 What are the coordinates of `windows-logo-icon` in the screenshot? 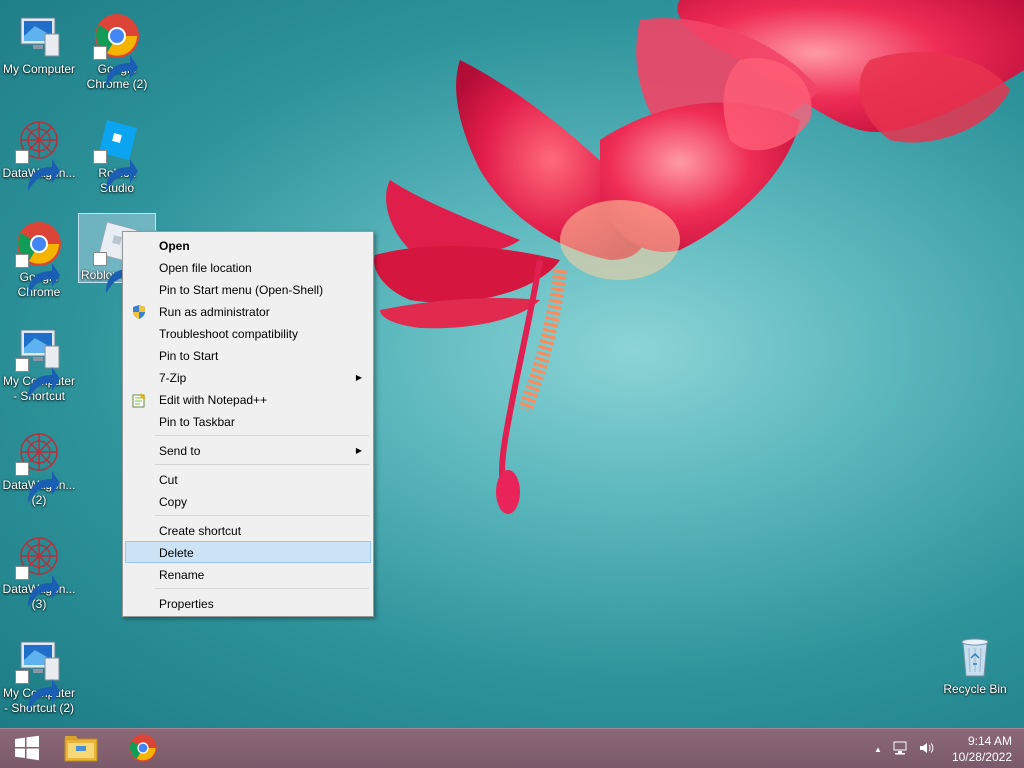 It's located at (27, 749).